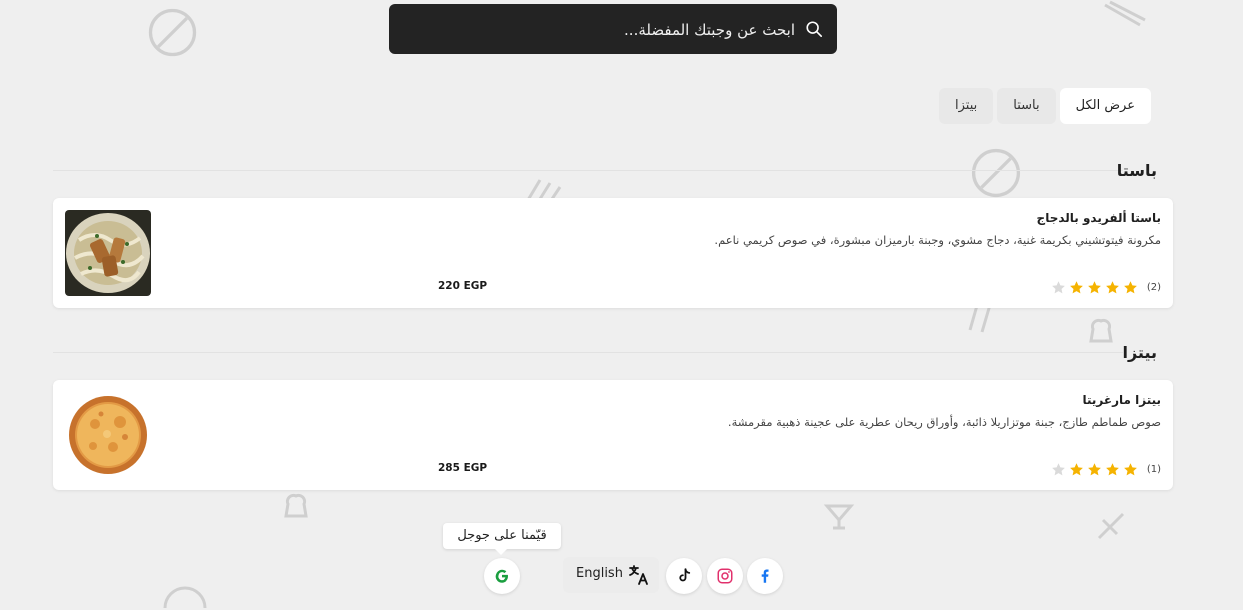  What do you see at coordinates (966, 106) in the screenshot?
I see `tab-pizza: بيتزا` at bounding box center [966, 106].